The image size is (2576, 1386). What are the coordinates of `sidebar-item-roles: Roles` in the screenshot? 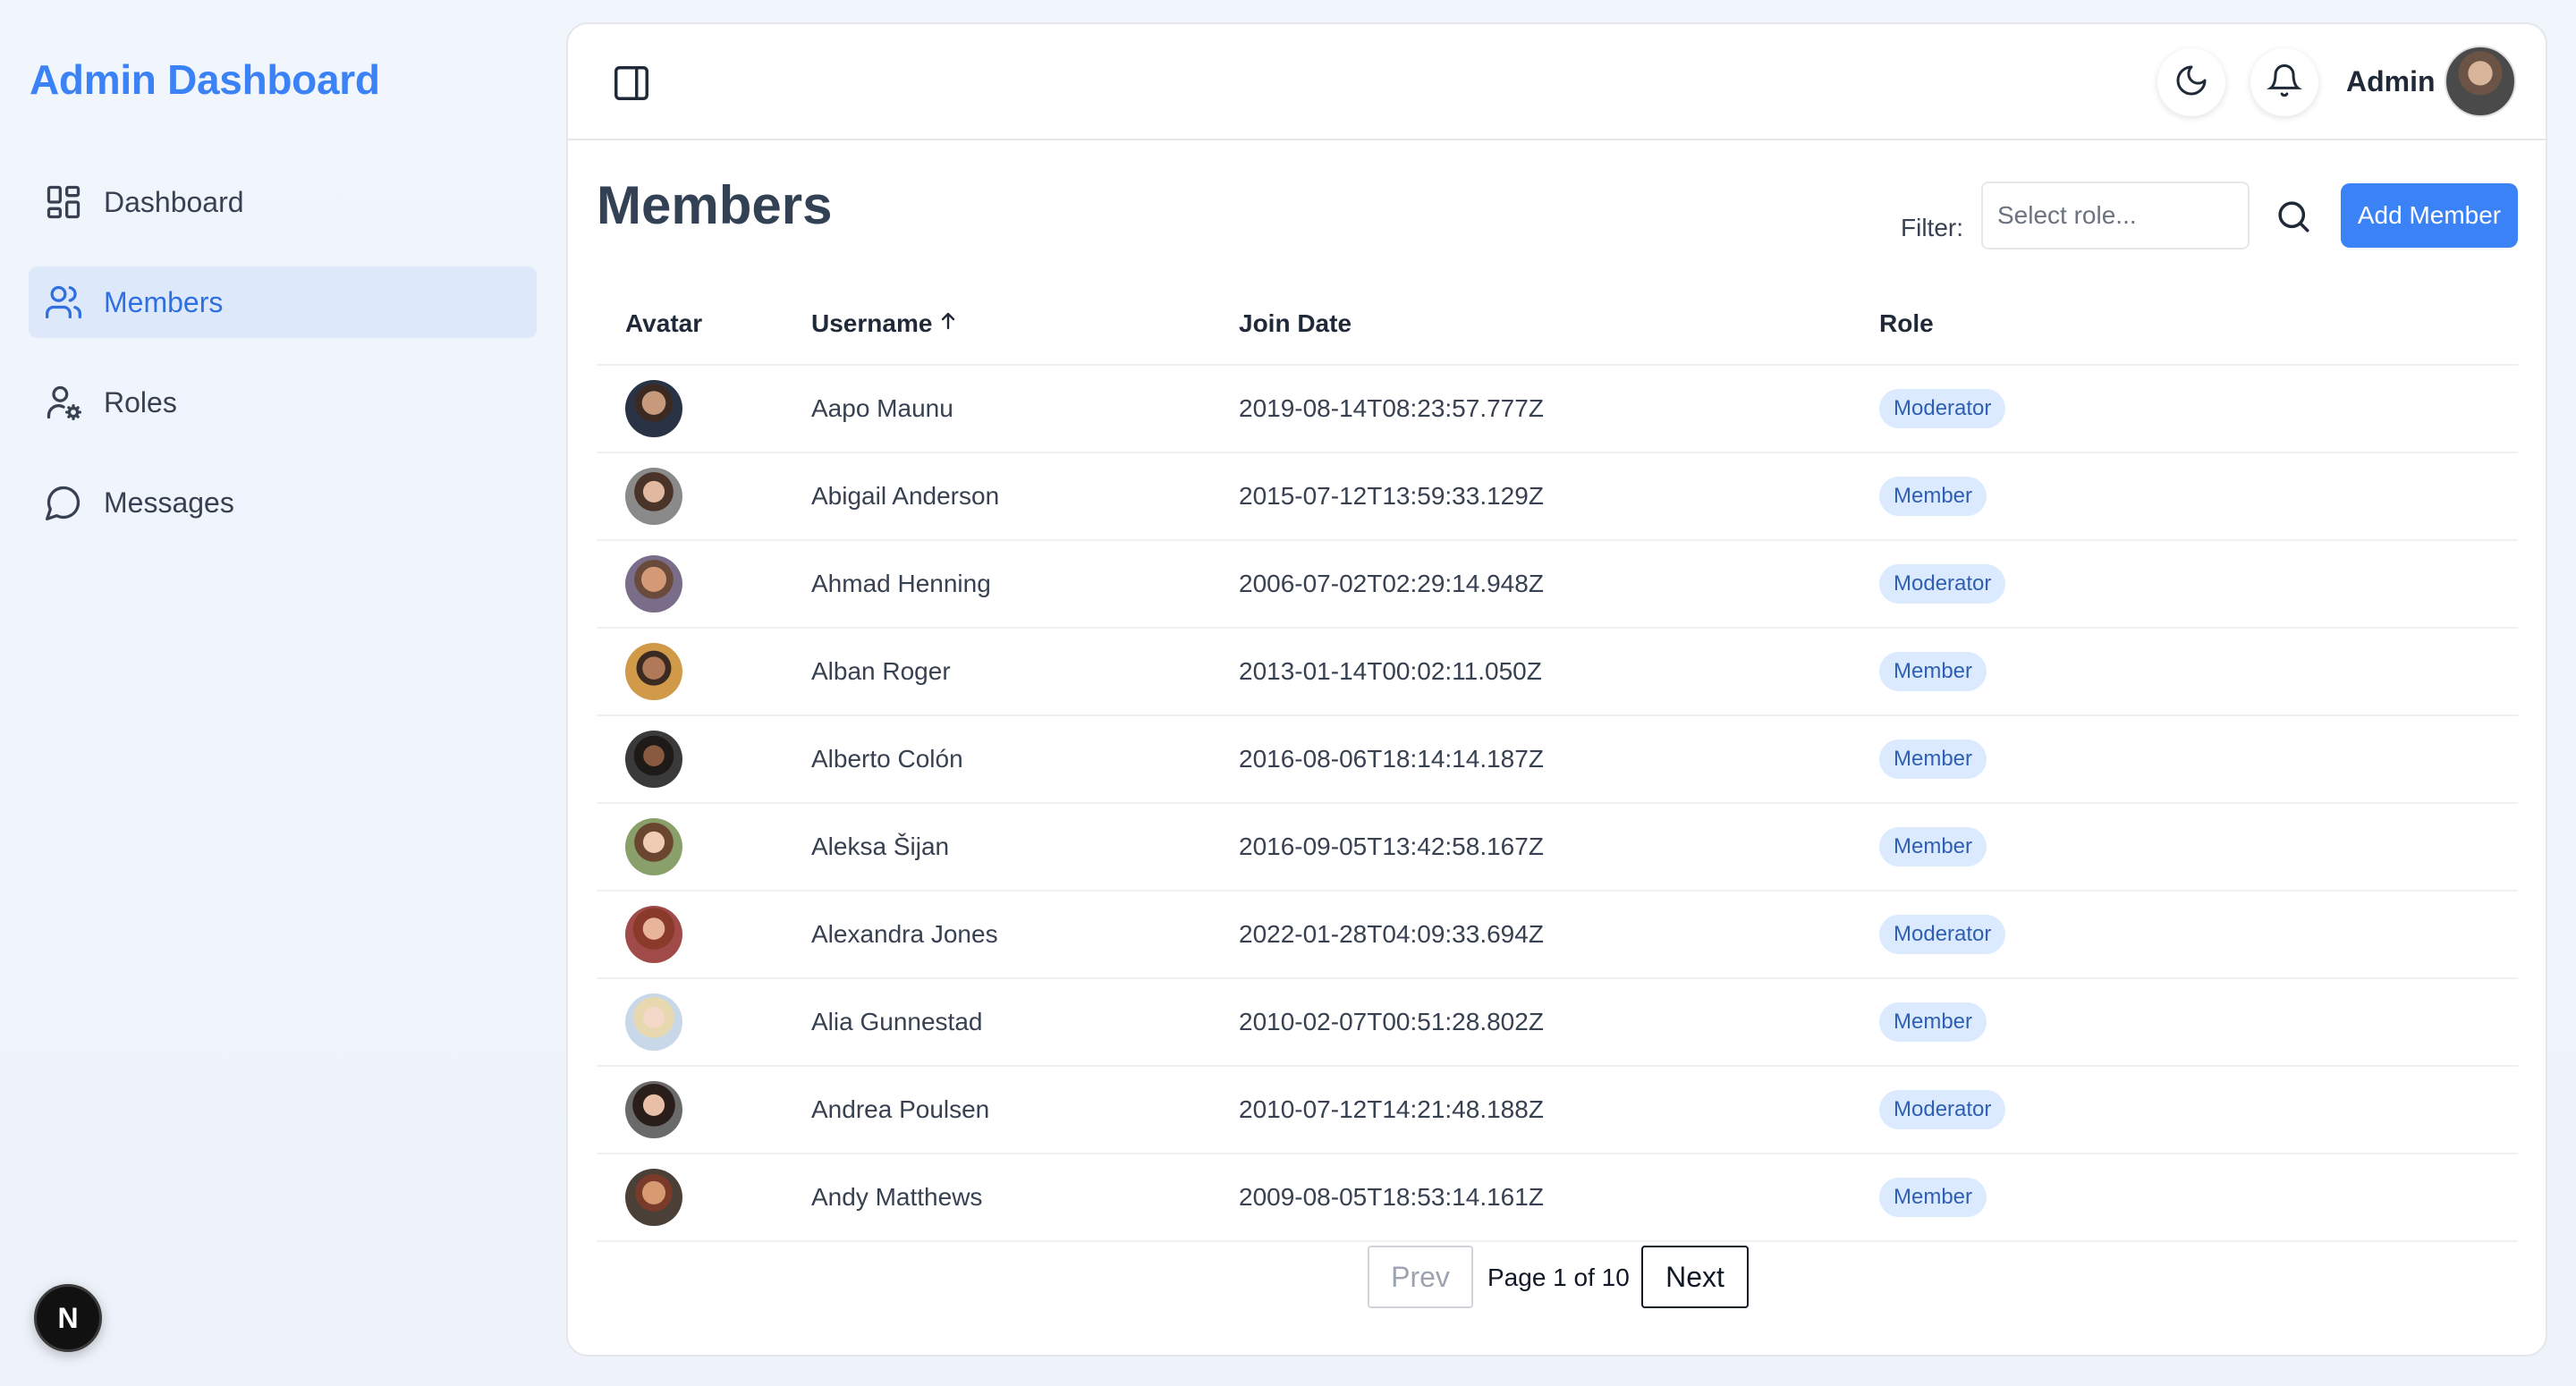 It's located at (283, 402).